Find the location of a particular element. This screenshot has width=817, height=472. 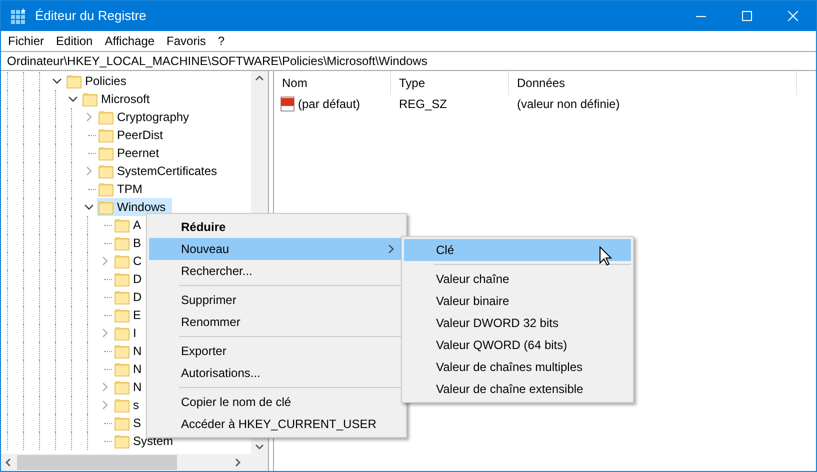

menu-item: Valeur QWORD (64 bits) is located at coordinates (517, 345).